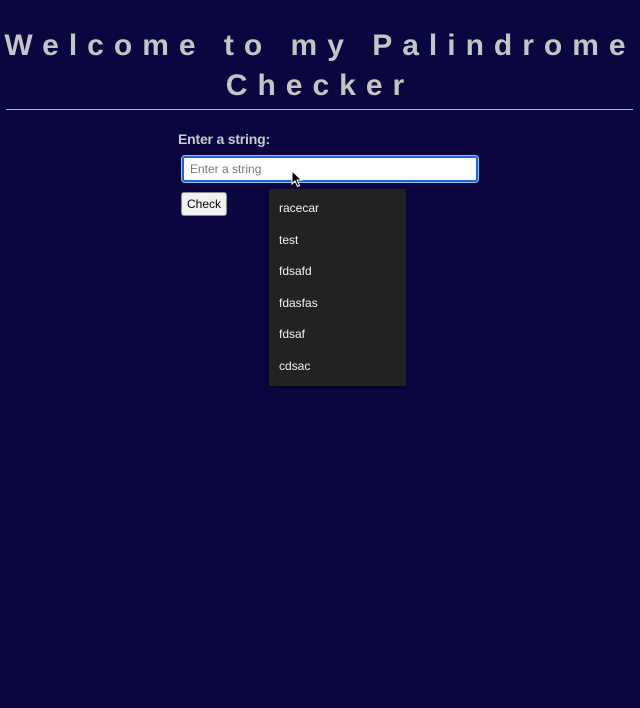 The width and height of the screenshot is (640, 708). I want to click on autocomplete-option: cdsac, so click(337, 367).